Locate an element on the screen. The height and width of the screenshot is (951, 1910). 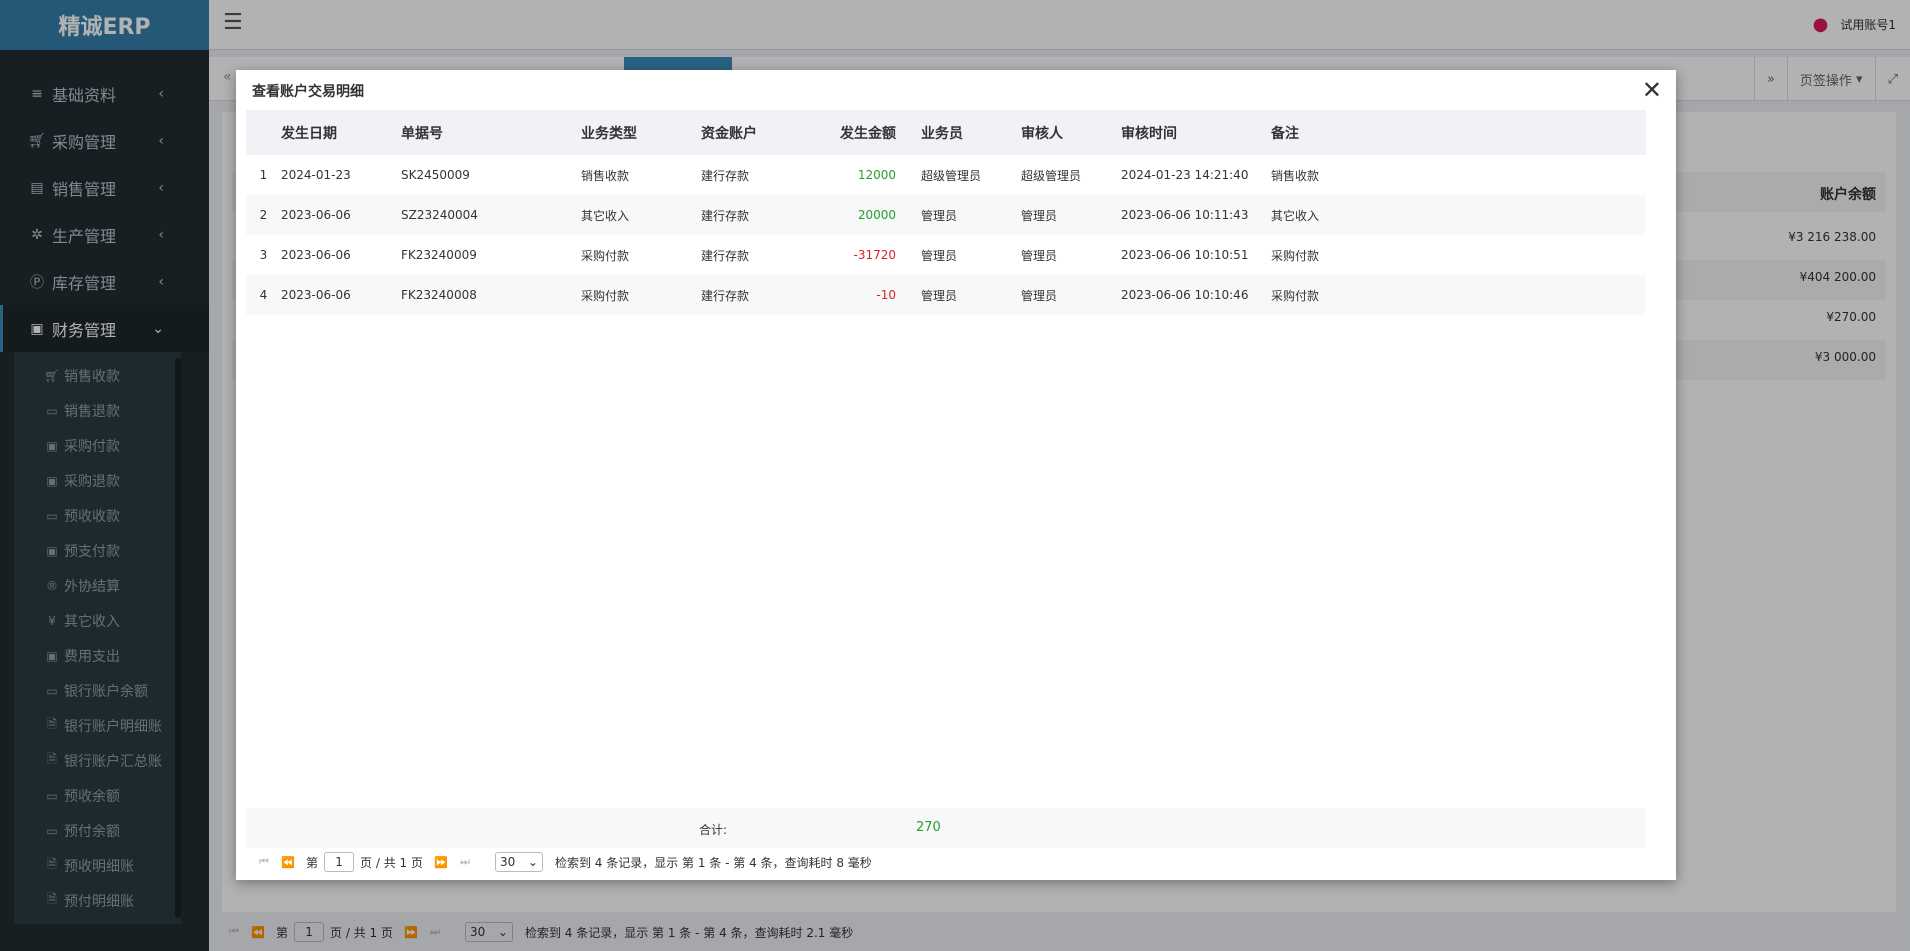
page-size-select: 30 ⌄ is located at coordinates (518, 862).